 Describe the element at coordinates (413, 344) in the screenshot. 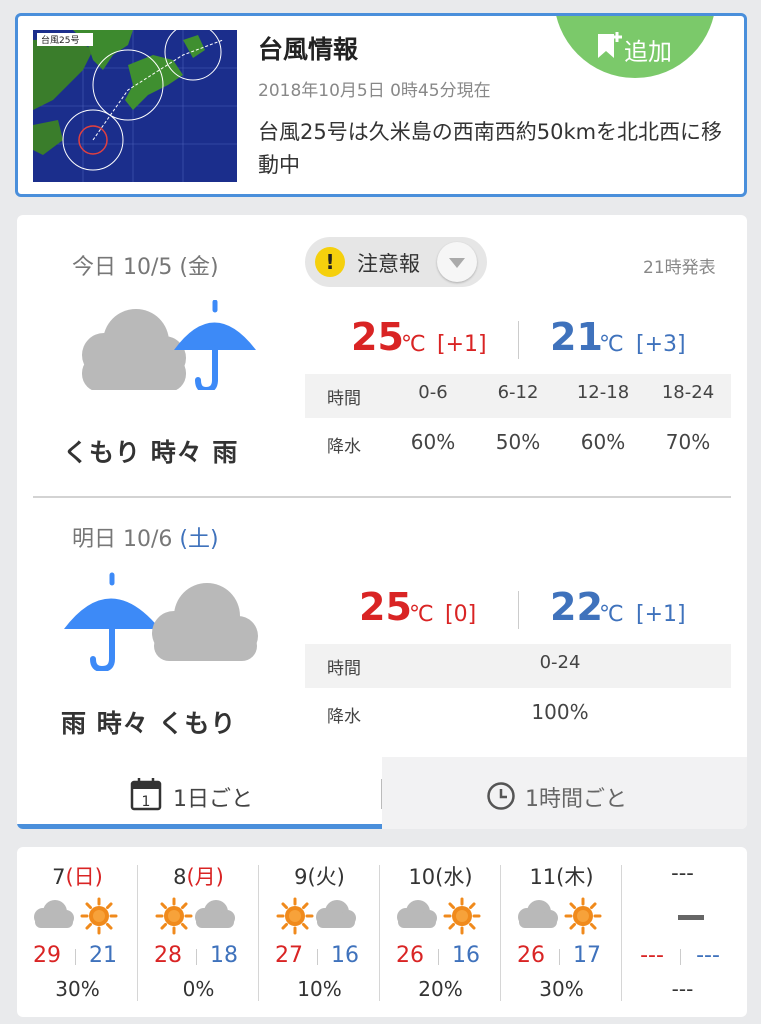

I see `today-high-unit: ℃` at that location.